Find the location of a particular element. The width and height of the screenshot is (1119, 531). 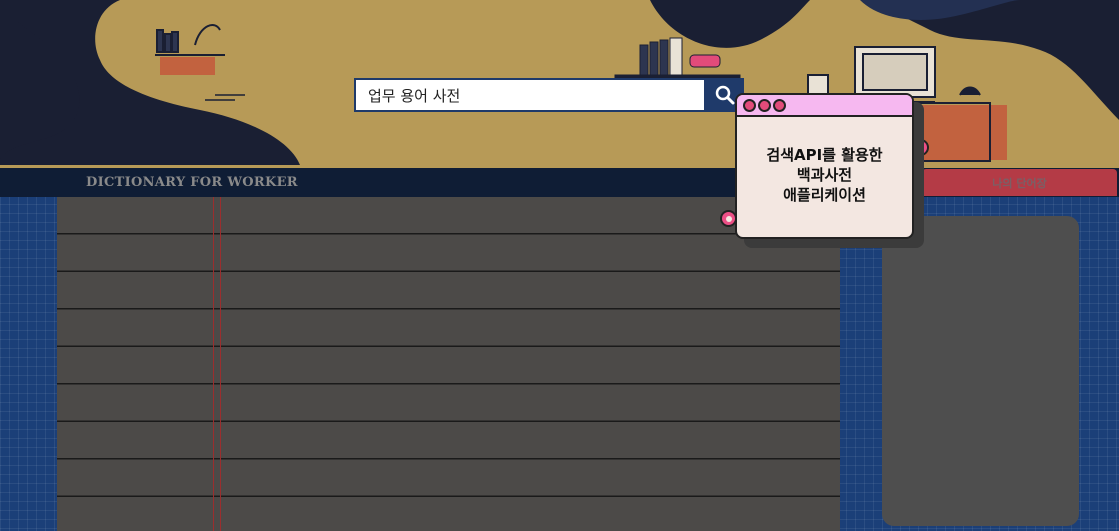

popup-line: 검색API를 활용한 is located at coordinates (824, 155).